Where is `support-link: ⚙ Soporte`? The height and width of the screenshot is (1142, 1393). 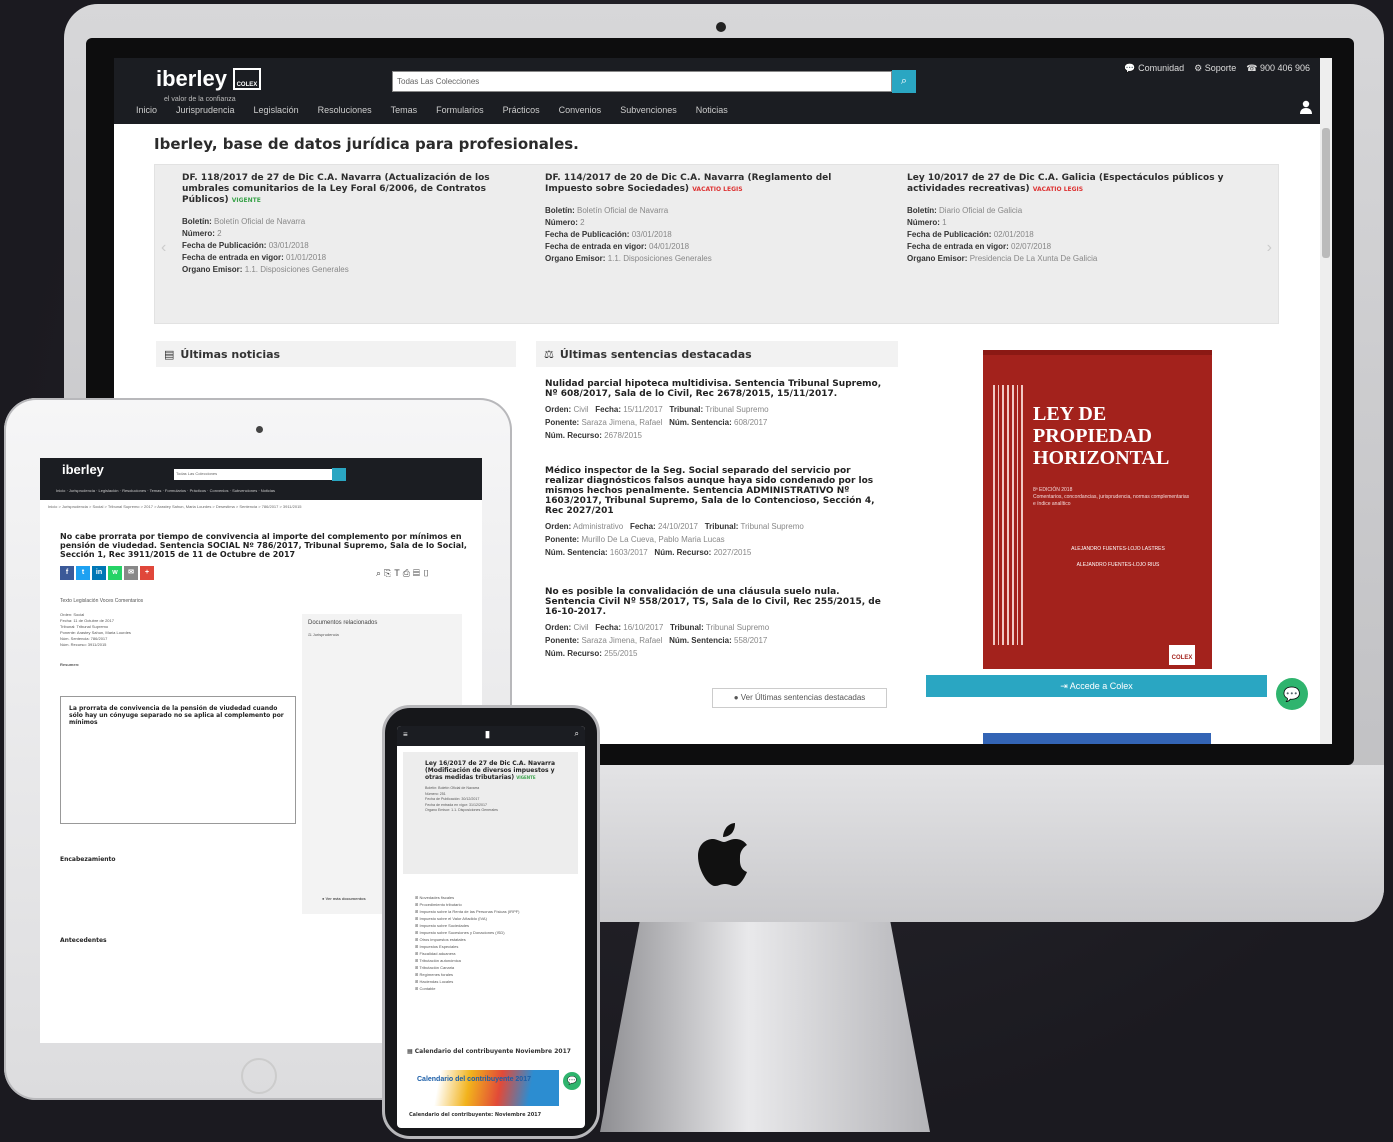
support-link: ⚙ Soporte is located at coordinates (1215, 68).